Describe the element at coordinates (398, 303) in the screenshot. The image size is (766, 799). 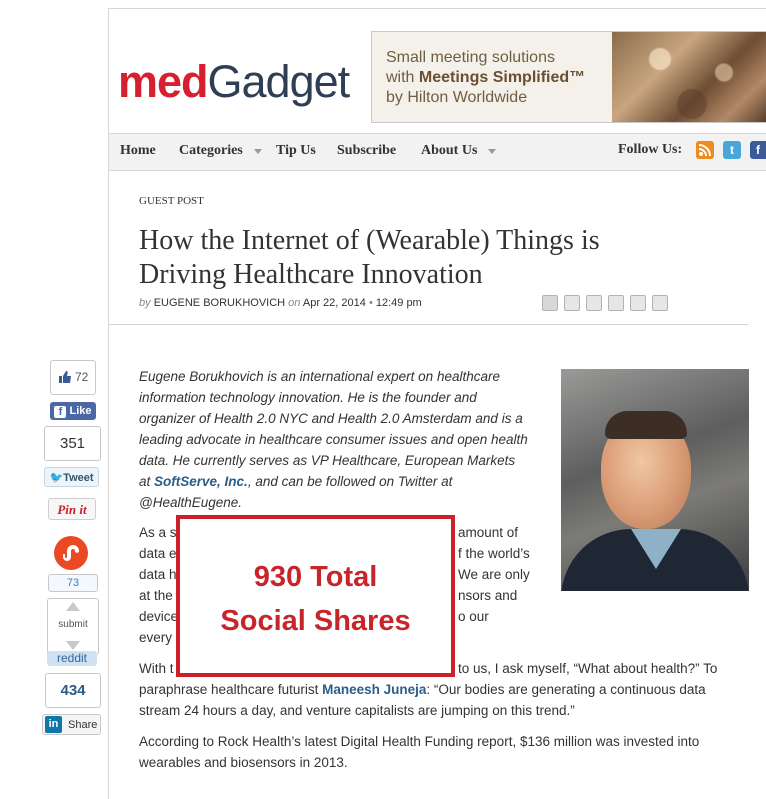
I see `post-time: 12:49 pm` at that location.